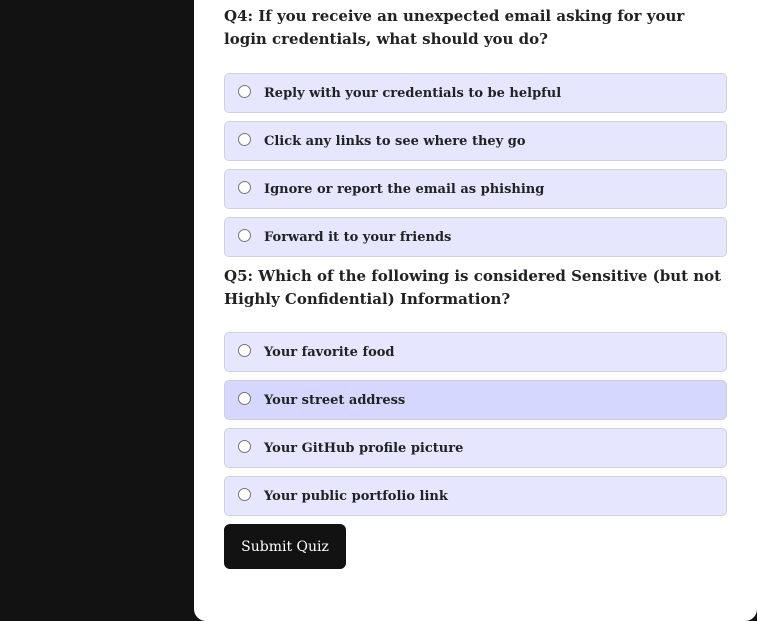 This screenshot has width=757, height=621. I want to click on q4-option-4: Forward it to your friends, so click(475, 237).